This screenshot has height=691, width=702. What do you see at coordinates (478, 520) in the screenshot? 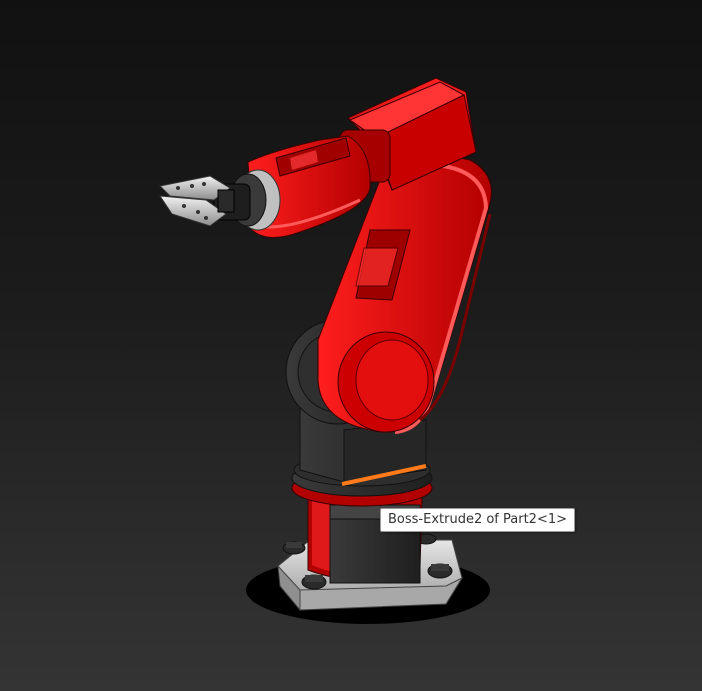
I see `feature-tooltip: Boss-Extrude2 of Part2<1>` at bounding box center [478, 520].